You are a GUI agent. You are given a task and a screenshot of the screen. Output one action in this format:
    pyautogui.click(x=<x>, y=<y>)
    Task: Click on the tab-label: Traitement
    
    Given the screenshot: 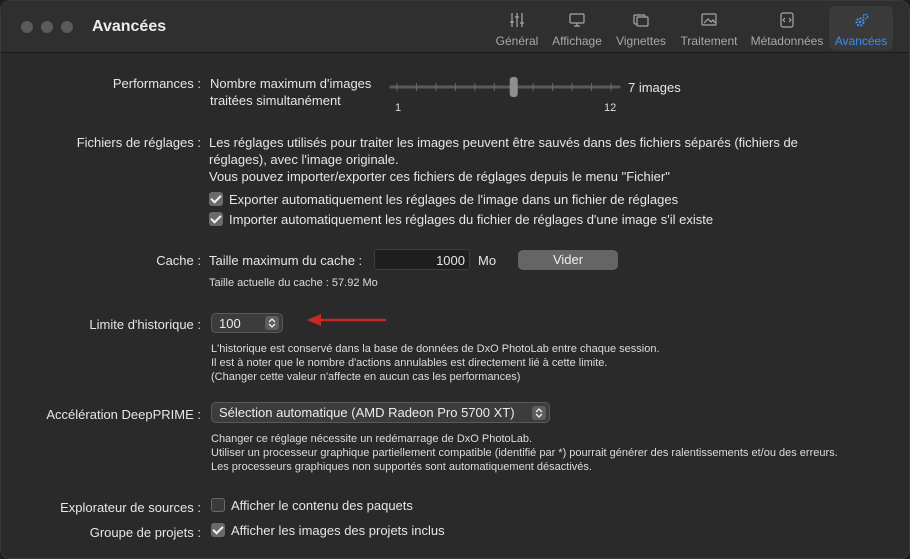 What is the action you would take?
    pyautogui.click(x=709, y=41)
    